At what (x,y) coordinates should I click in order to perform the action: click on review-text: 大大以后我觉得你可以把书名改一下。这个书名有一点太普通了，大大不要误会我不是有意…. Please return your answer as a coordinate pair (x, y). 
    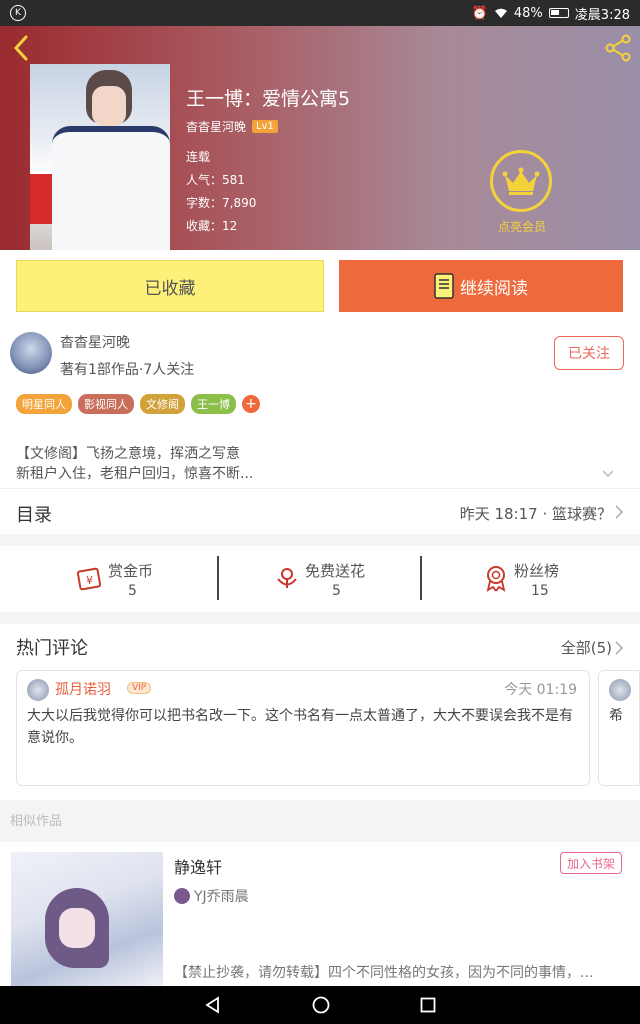
    Looking at the image, I should click on (300, 727).